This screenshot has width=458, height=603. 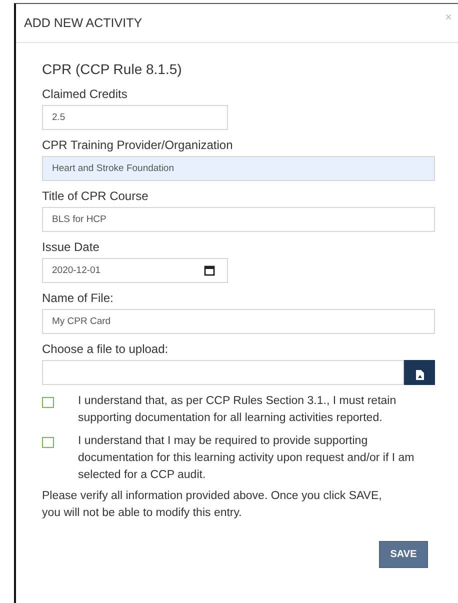 What do you see at coordinates (419, 375) in the screenshot?
I see `file-icon` at bounding box center [419, 375].